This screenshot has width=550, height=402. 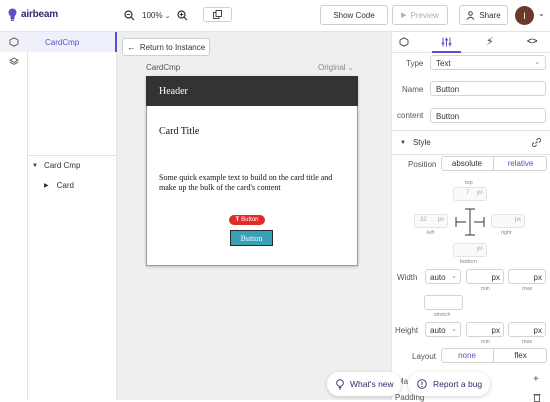 What do you see at coordinates (495, 277) in the screenshot?
I see `width-min-unit: px` at bounding box center [495, 277].